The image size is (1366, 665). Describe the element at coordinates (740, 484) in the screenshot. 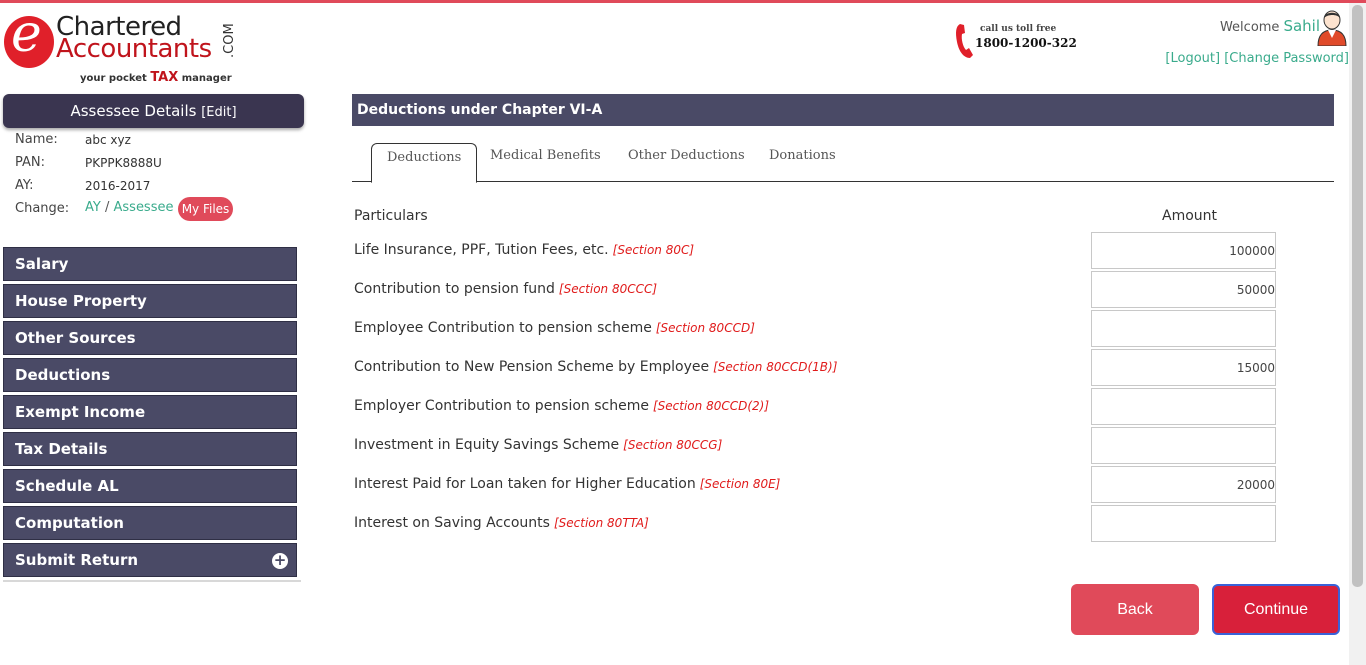

I see `section-reference: [Section 80E]` at that location.